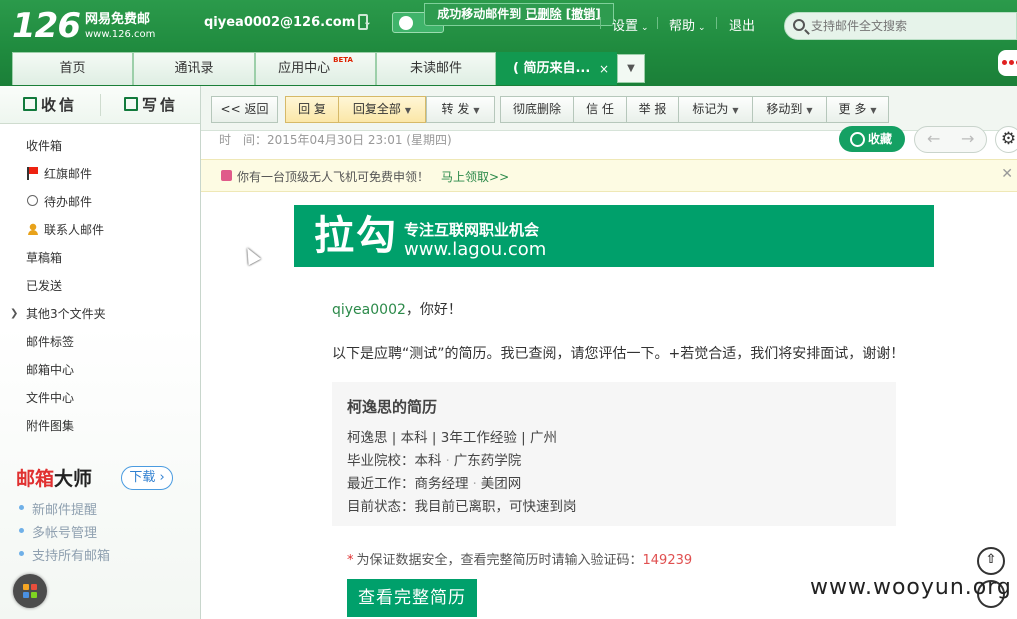 The image size is (1017, 619). What do you see at coordinates (194, 68) in the screenshot?
I see `tab-contacts: 通讯录` at bounding box center [194, 68].